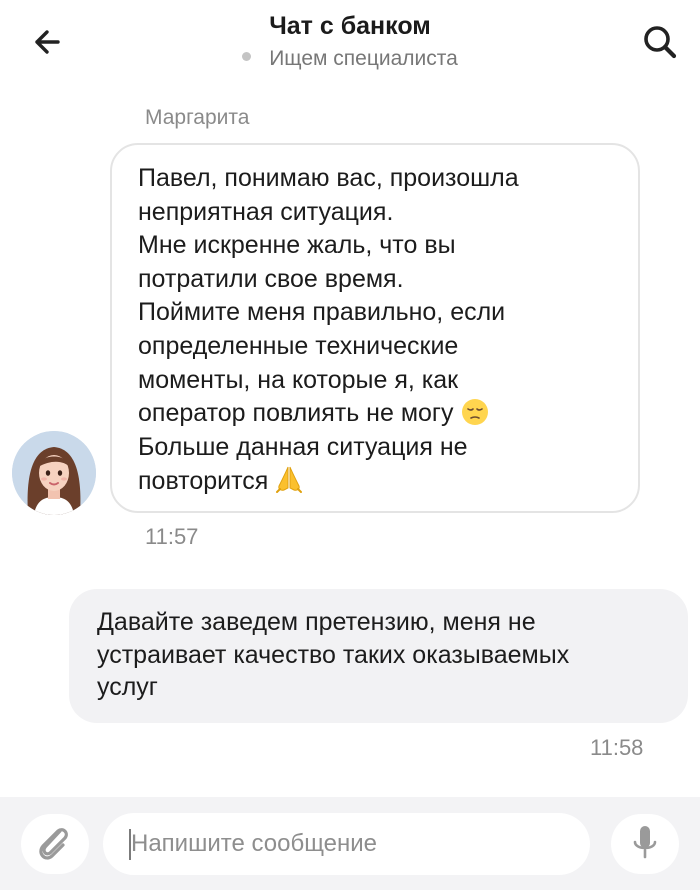 Image resolution: width=700 pixels, height=890 pixels. What do you see at coordinates (266, 211) in the screenshot?
I see `message-line: неприятная ситуация.` at bounding box center [266, 211].